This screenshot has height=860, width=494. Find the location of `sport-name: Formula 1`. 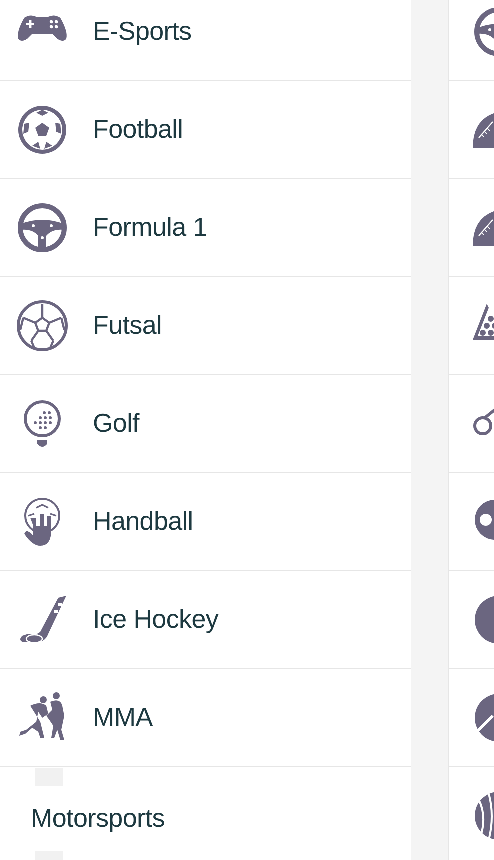

sport-name: Formula 1 is located at coordinates (150, 227).